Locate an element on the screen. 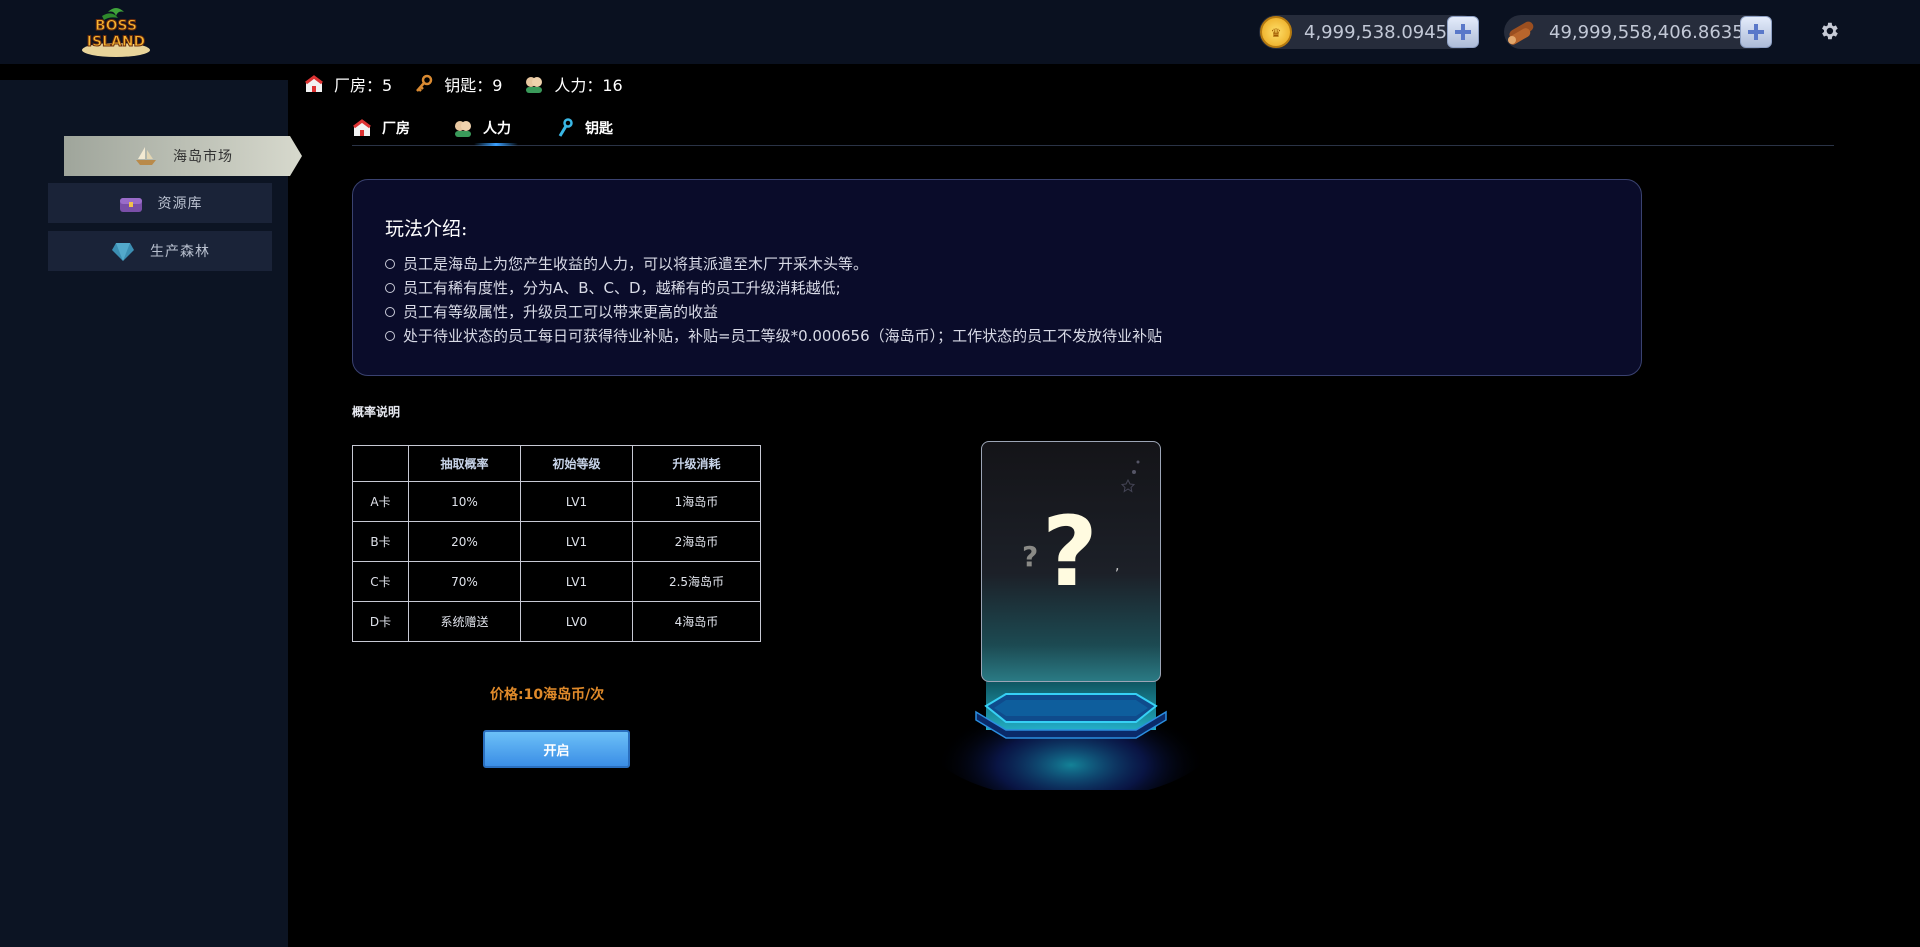 This screenshot has width=1920, height=947. sidebar-item-island-market: 海岛市场 is located at coordinates (183, 156).